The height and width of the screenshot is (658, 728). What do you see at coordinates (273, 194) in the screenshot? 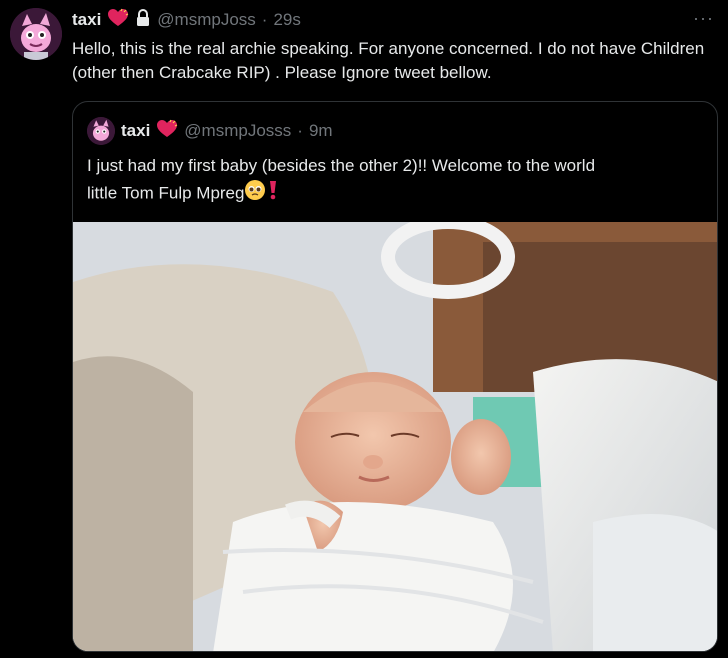
I see `exclamation-emoji-icon` at bounding box center [273, 194].